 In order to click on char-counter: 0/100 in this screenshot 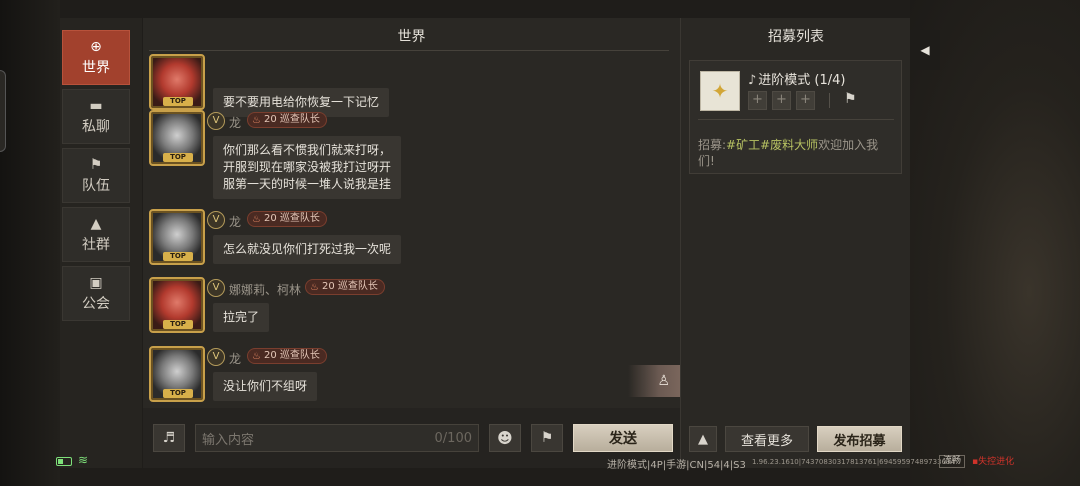, I will do `click(453, 438)`.